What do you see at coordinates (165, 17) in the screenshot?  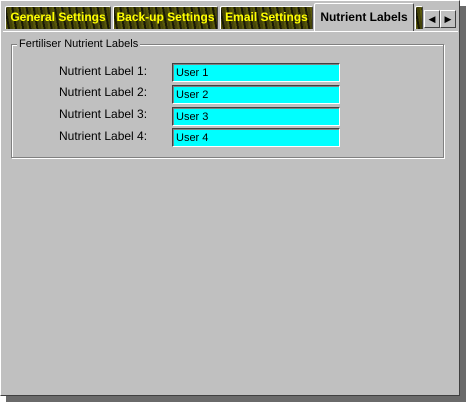 I see `tab-backup-settings: Back-up Settings` at bounding box center [165, 17].